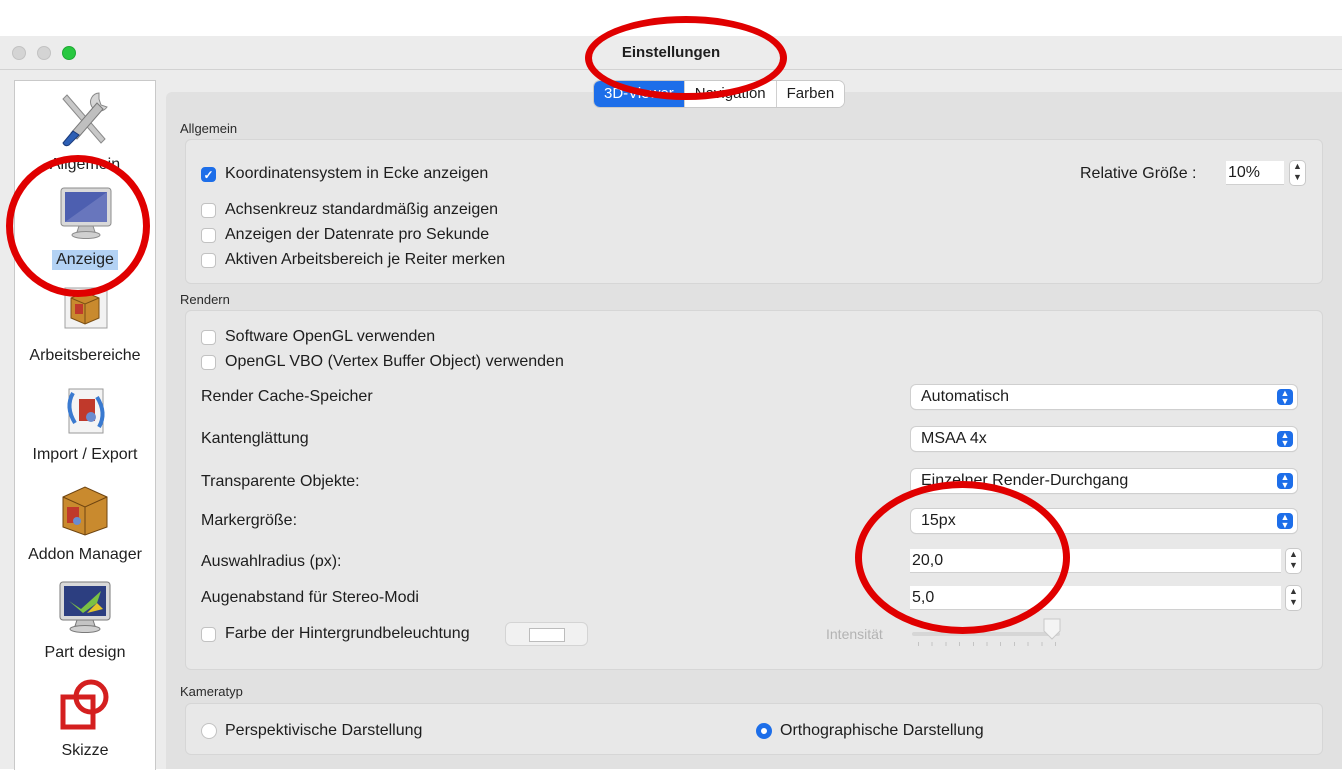 This screenshot has width=1342, height=770. Describe the element at coordinates (1293, 561) in the screenshot. I see `auswahlradius-stepper: ▲ ▼` at that location.